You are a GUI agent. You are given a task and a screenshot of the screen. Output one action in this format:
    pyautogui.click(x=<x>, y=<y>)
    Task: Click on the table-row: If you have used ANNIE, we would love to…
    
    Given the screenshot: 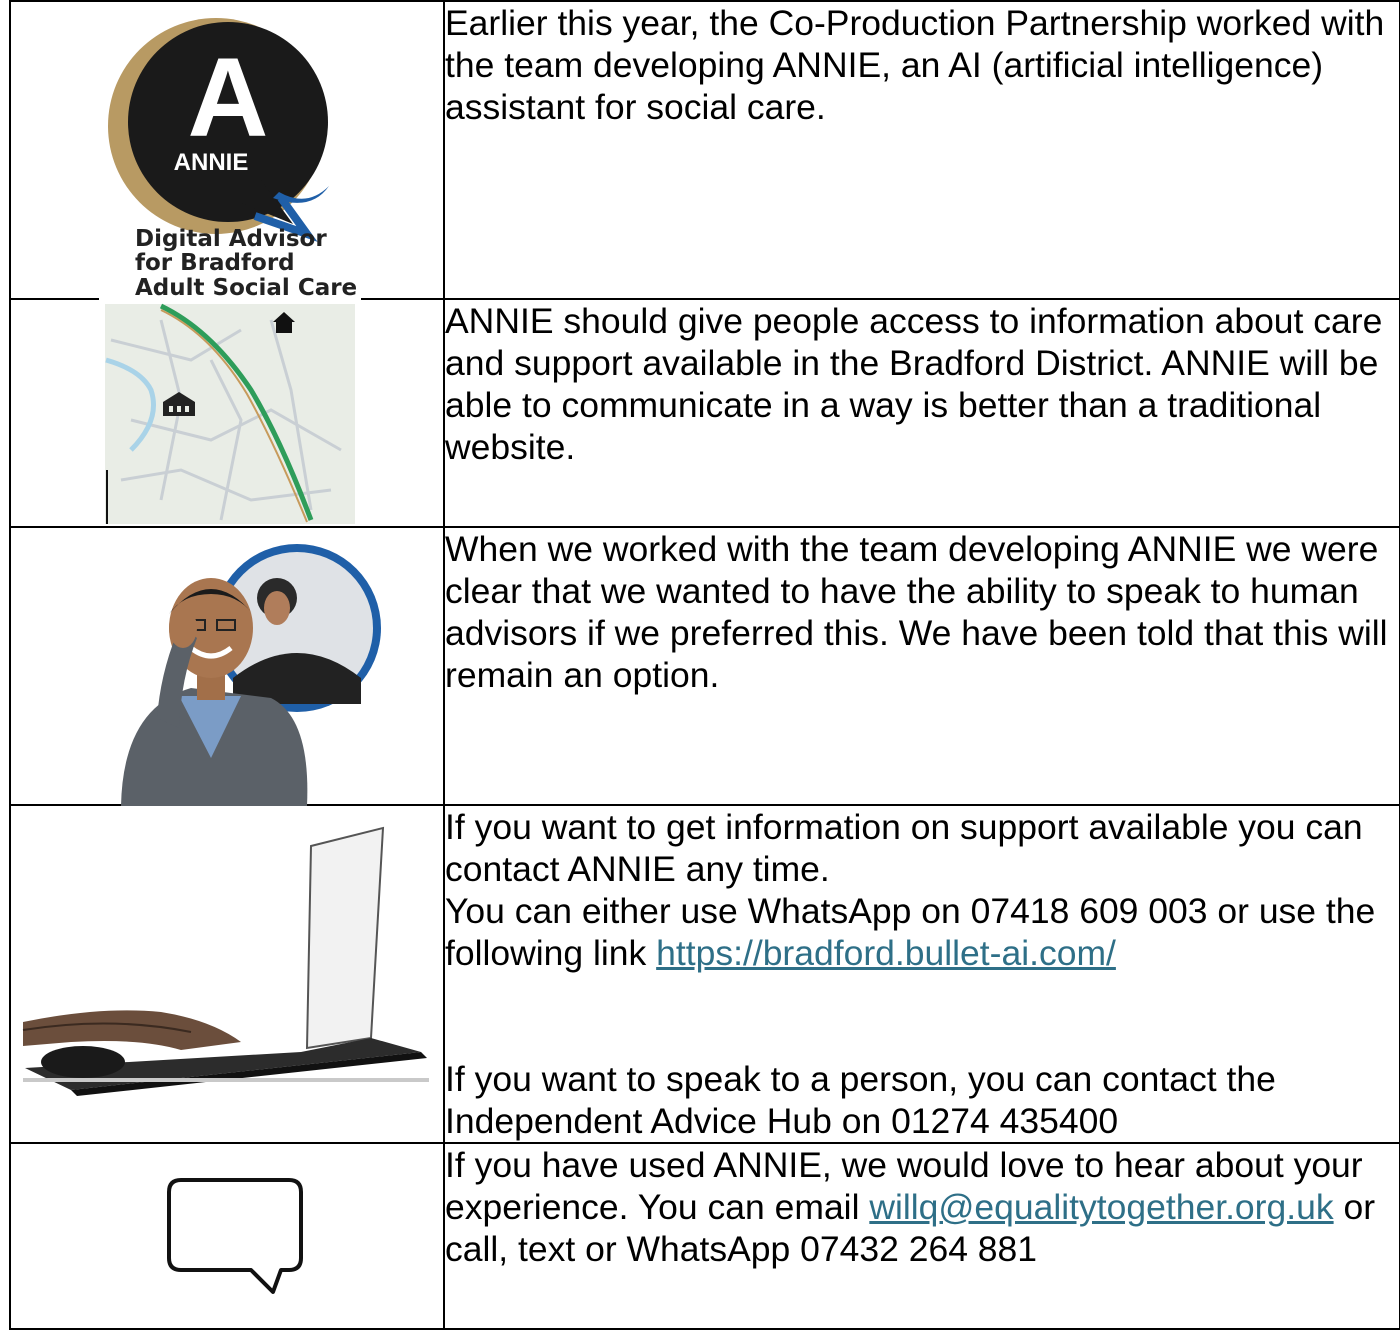 What is the action you would take?
    pyautogui.click(x=704, y=1236)
    